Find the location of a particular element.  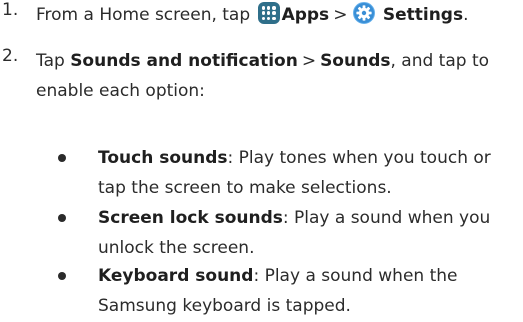

step-2-intro: Tap is located at coordinates (50, 61).